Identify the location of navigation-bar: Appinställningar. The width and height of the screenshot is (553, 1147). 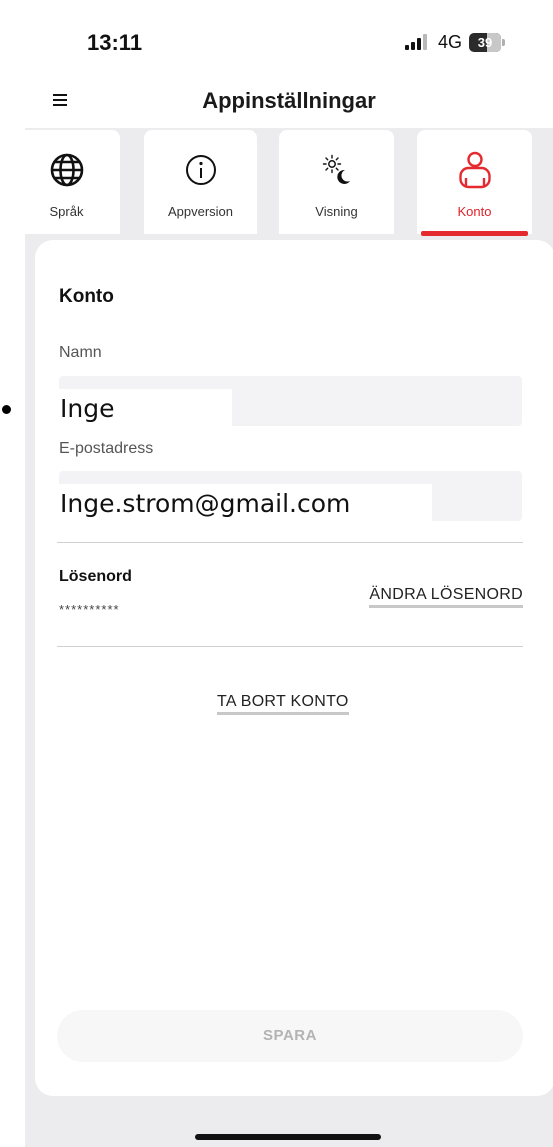
(289, 102).